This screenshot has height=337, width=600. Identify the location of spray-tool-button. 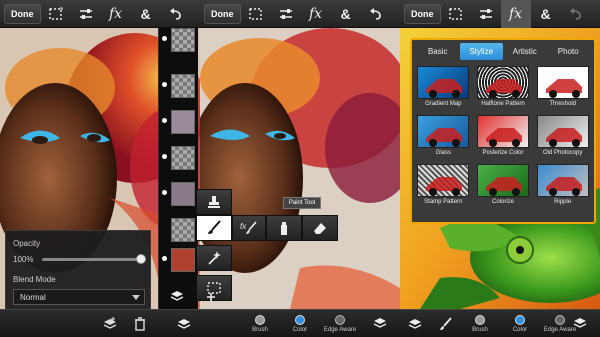
(284, 228).